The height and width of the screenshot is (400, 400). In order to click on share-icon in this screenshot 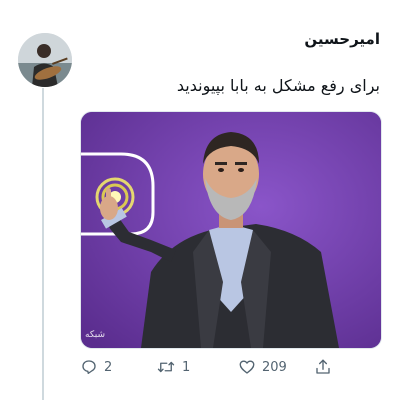, I will do `click(323, 366)`.